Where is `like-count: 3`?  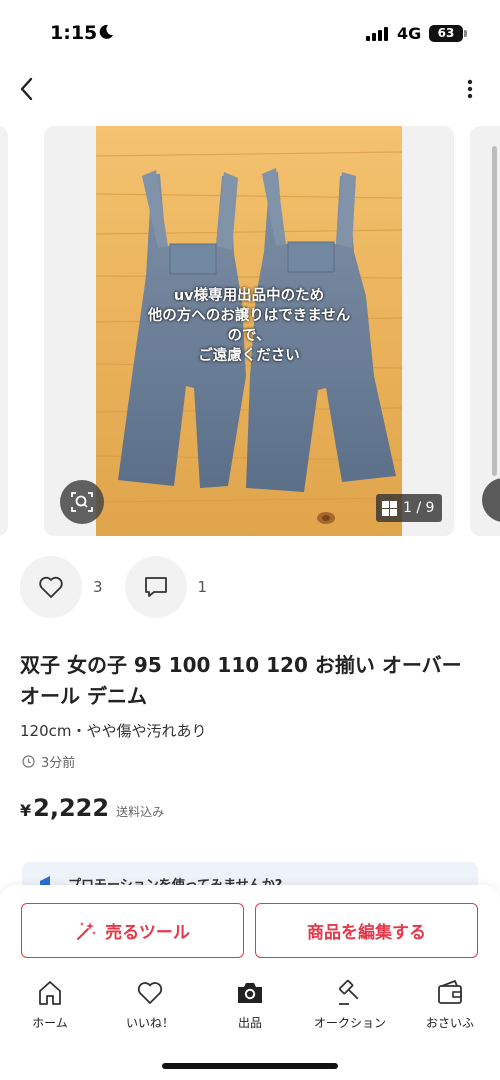 like-count: 3 is located at coordinates (98, 587).